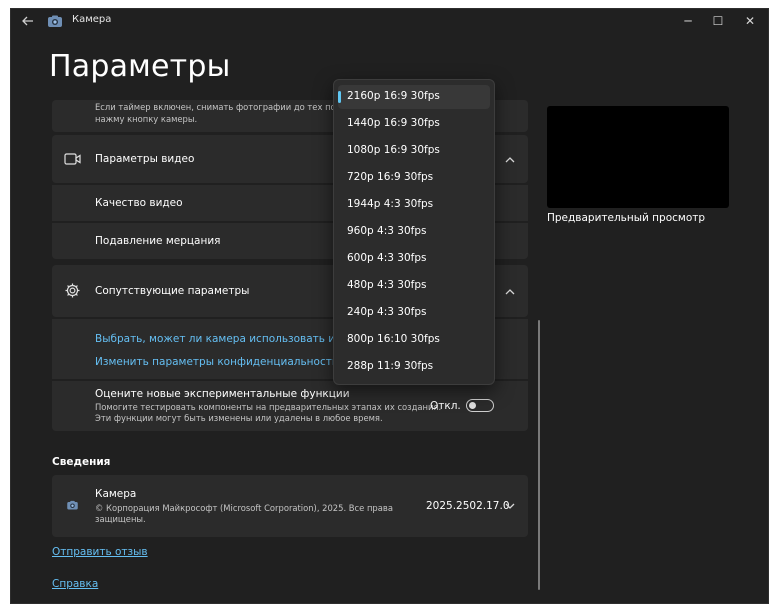  I want to click on camera-preview, so click(638, 157).